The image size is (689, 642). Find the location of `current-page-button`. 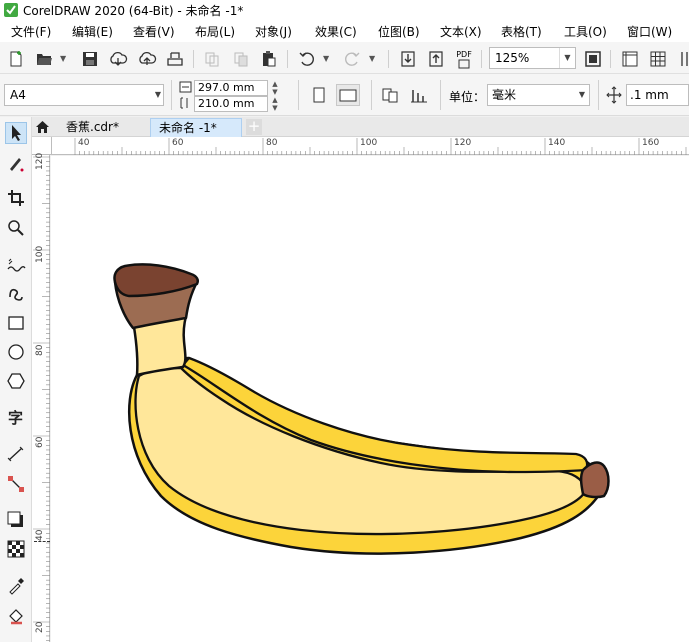

current-page-button is located at coordinates (419, 95).